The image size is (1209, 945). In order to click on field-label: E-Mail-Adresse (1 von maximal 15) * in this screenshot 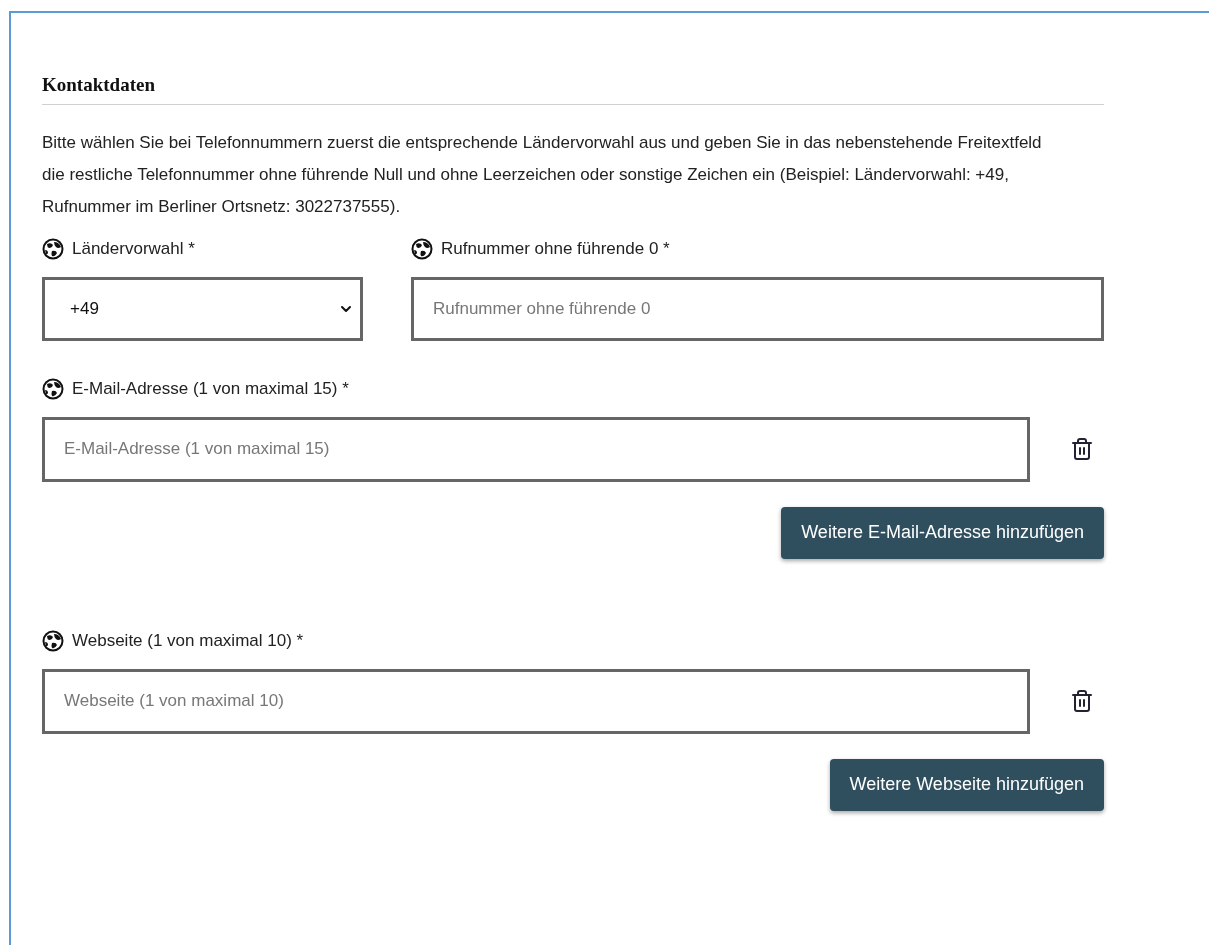, I will do `click(210, 388)`.